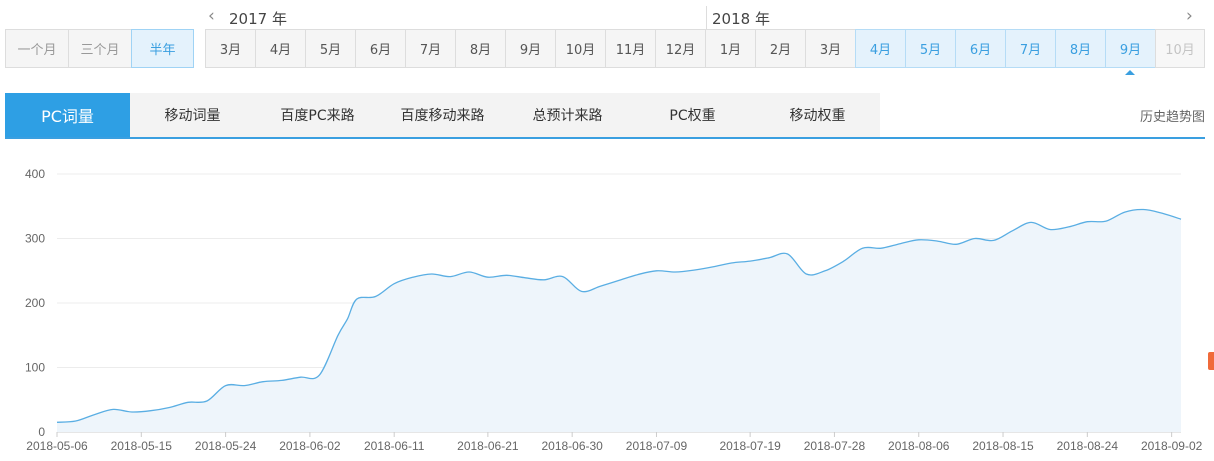  What do you see at coordinates (67, 115) in the screenshot?
I see `tab-pc-keywords: PC词量` at bounding box center [67, 115].